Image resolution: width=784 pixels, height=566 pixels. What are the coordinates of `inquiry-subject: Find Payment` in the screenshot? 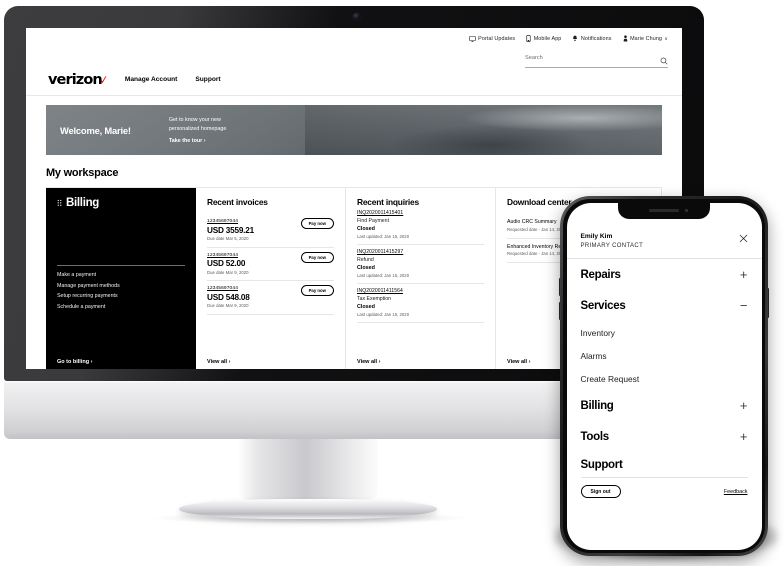 It's located at (373, 221).